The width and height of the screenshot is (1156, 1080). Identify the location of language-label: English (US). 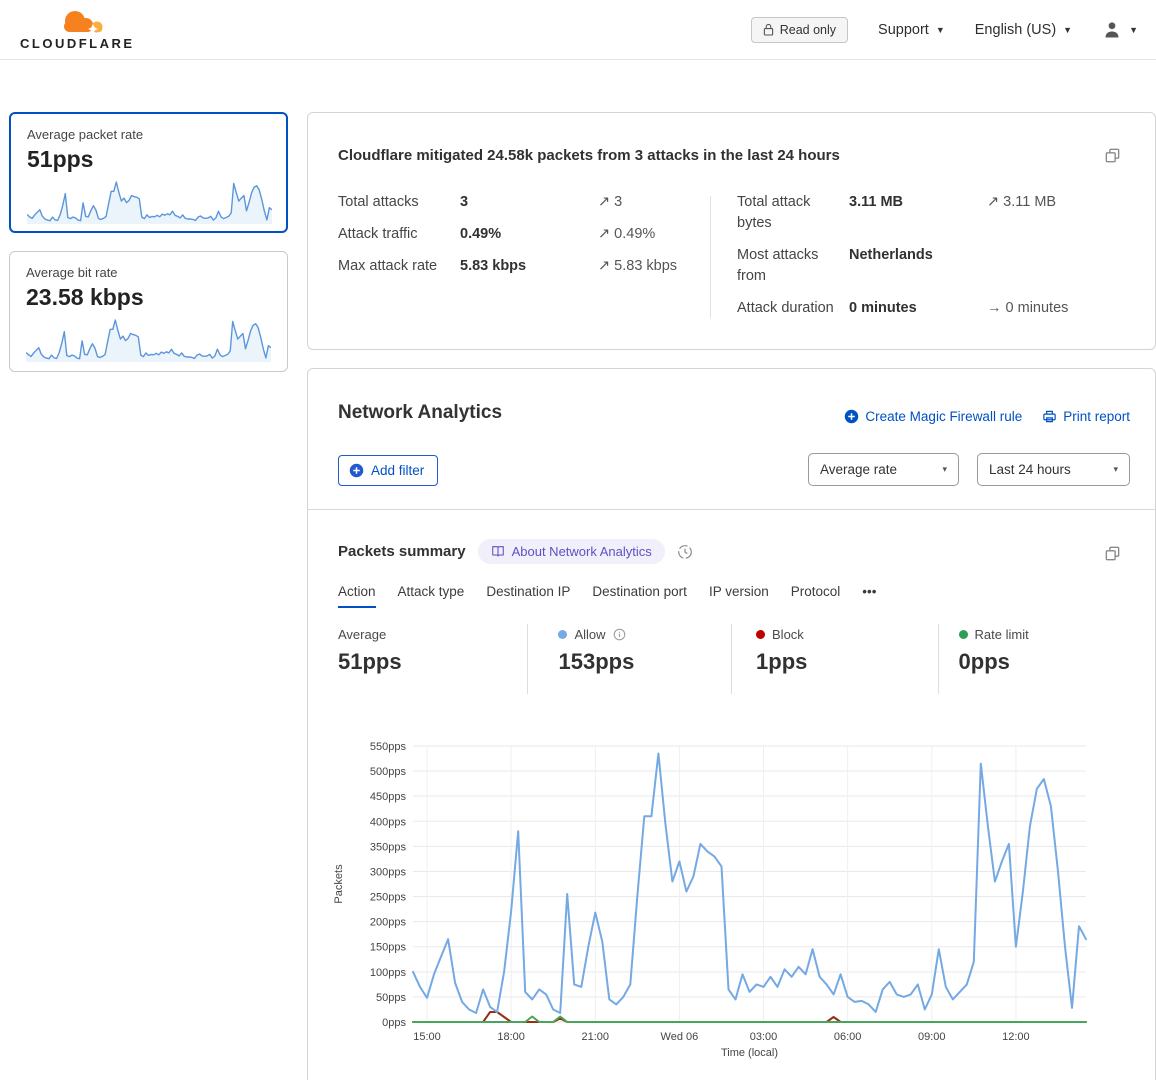
(1015, 29).